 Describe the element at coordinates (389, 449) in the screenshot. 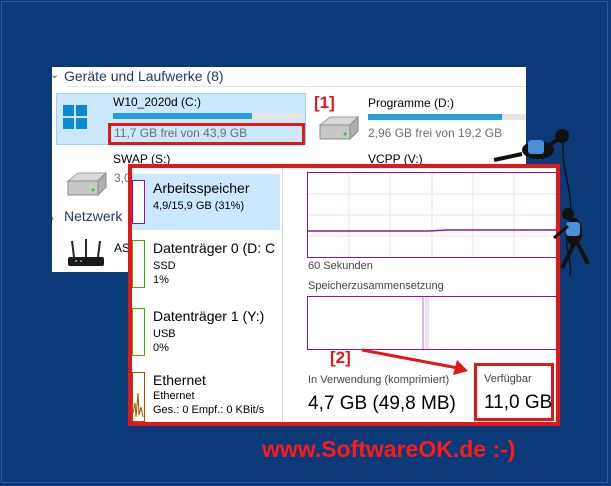

I see `watermark-text: www.SoftwareOK.de :-)` at that location.